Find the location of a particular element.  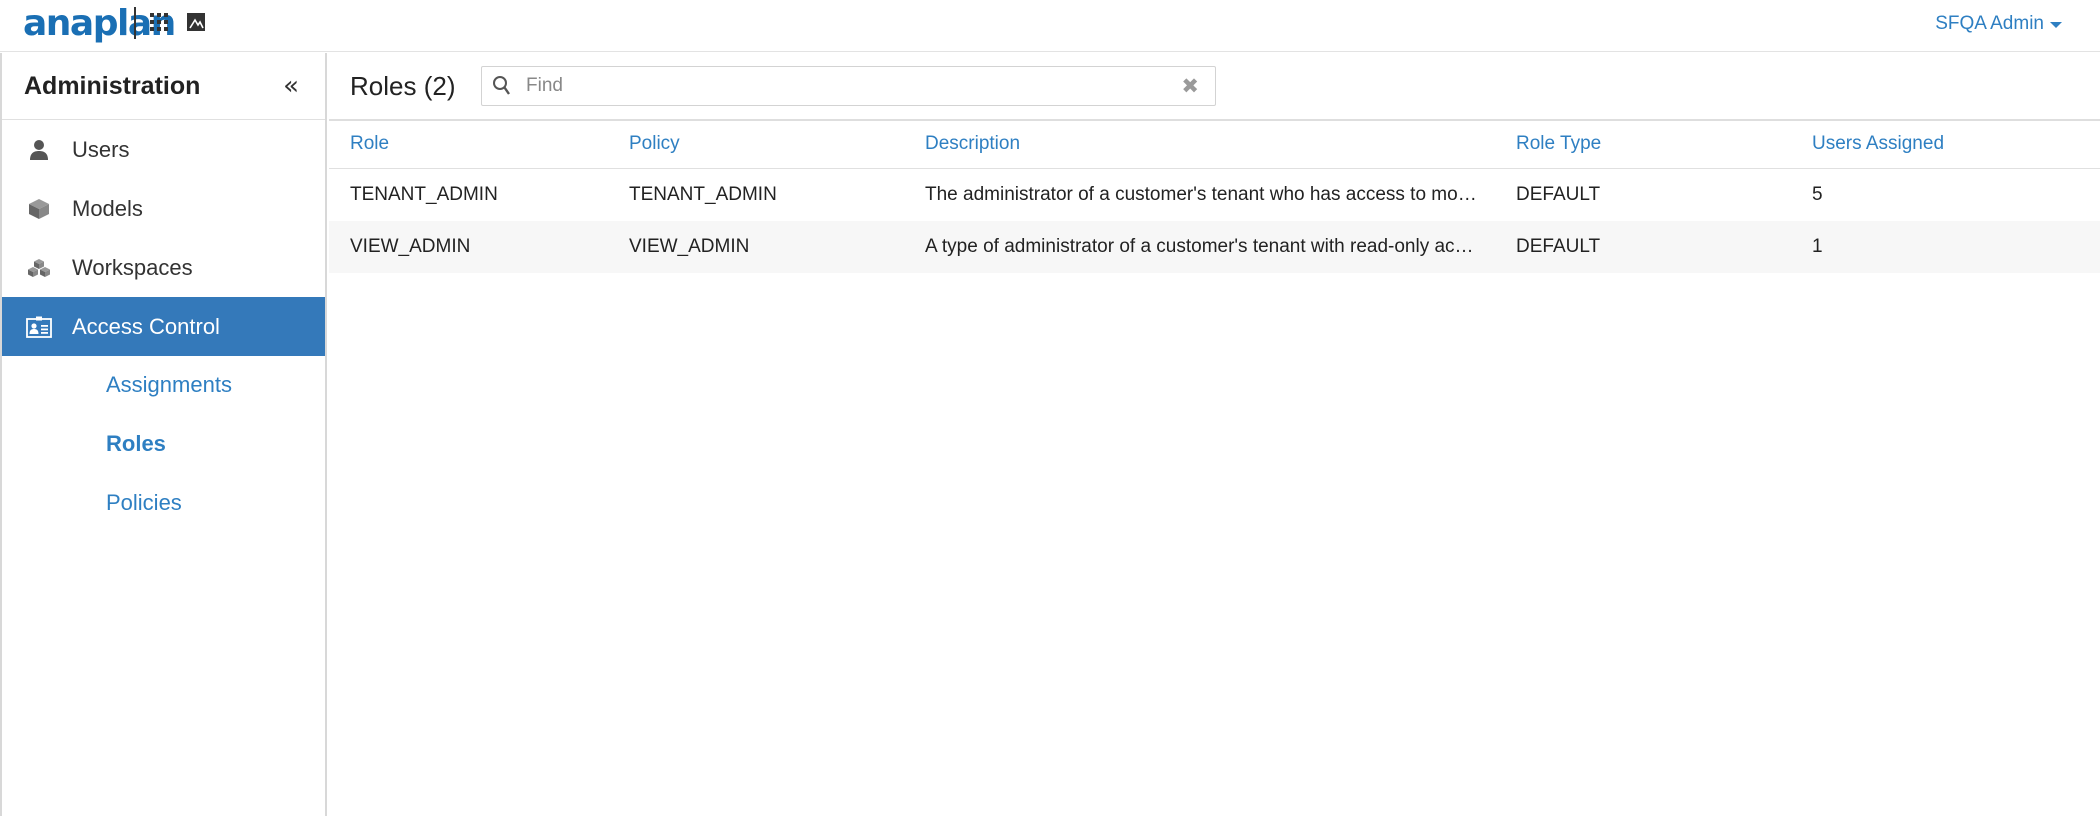

column-header-description: Description is located at coordinates (1212, 144).